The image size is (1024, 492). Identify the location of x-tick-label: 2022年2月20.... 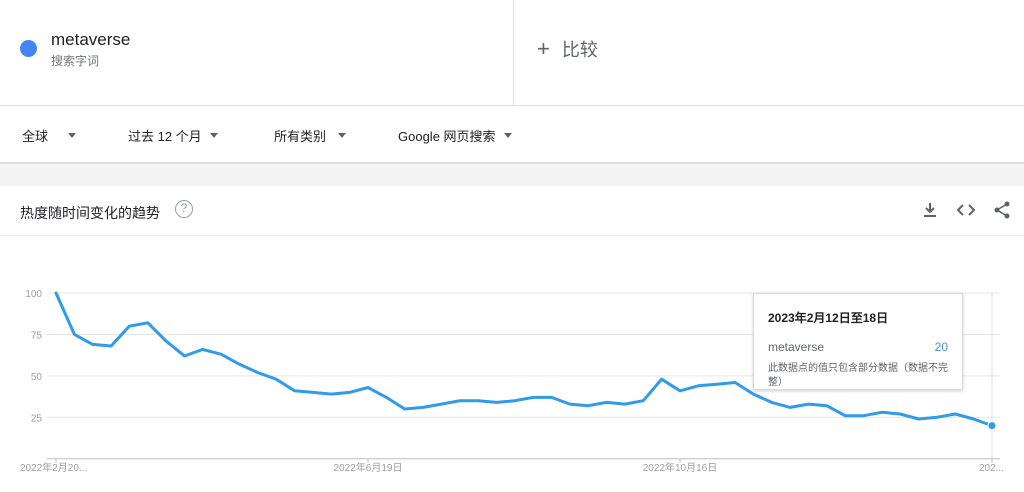
(53, 467).